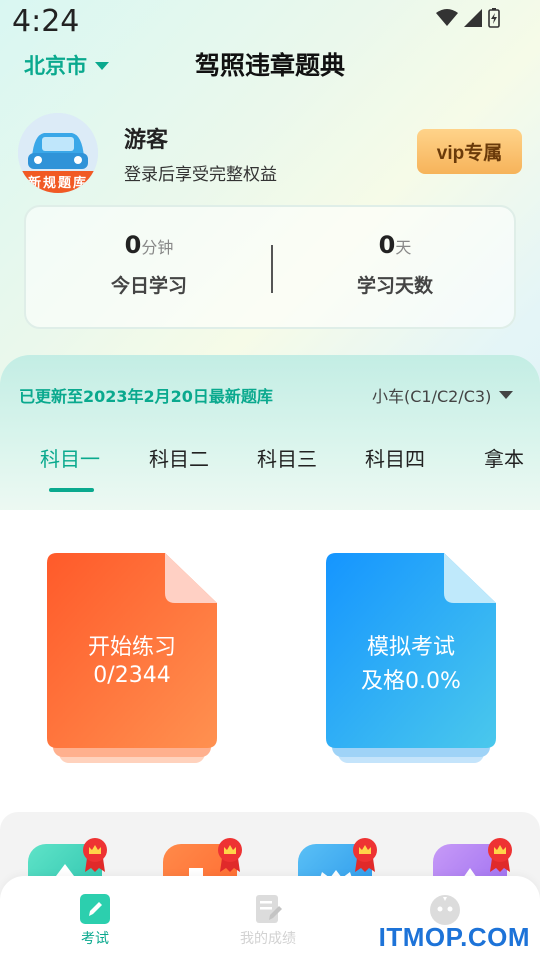 The height and width of the screenshot is (960, 540). What do you see at coordinates (146, 396) in the screenshot?
I see `bank-update-text: 已更新至2023年2月20日最新题库` at bounding box center [146, 396].